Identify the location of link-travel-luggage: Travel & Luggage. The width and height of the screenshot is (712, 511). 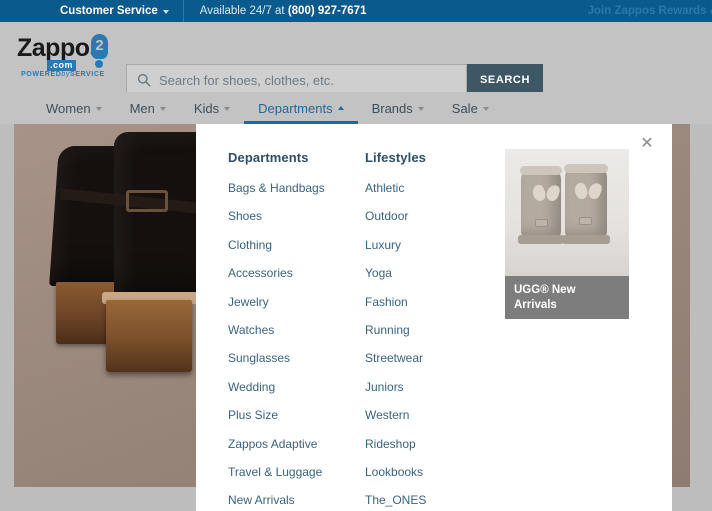
(296, 472).